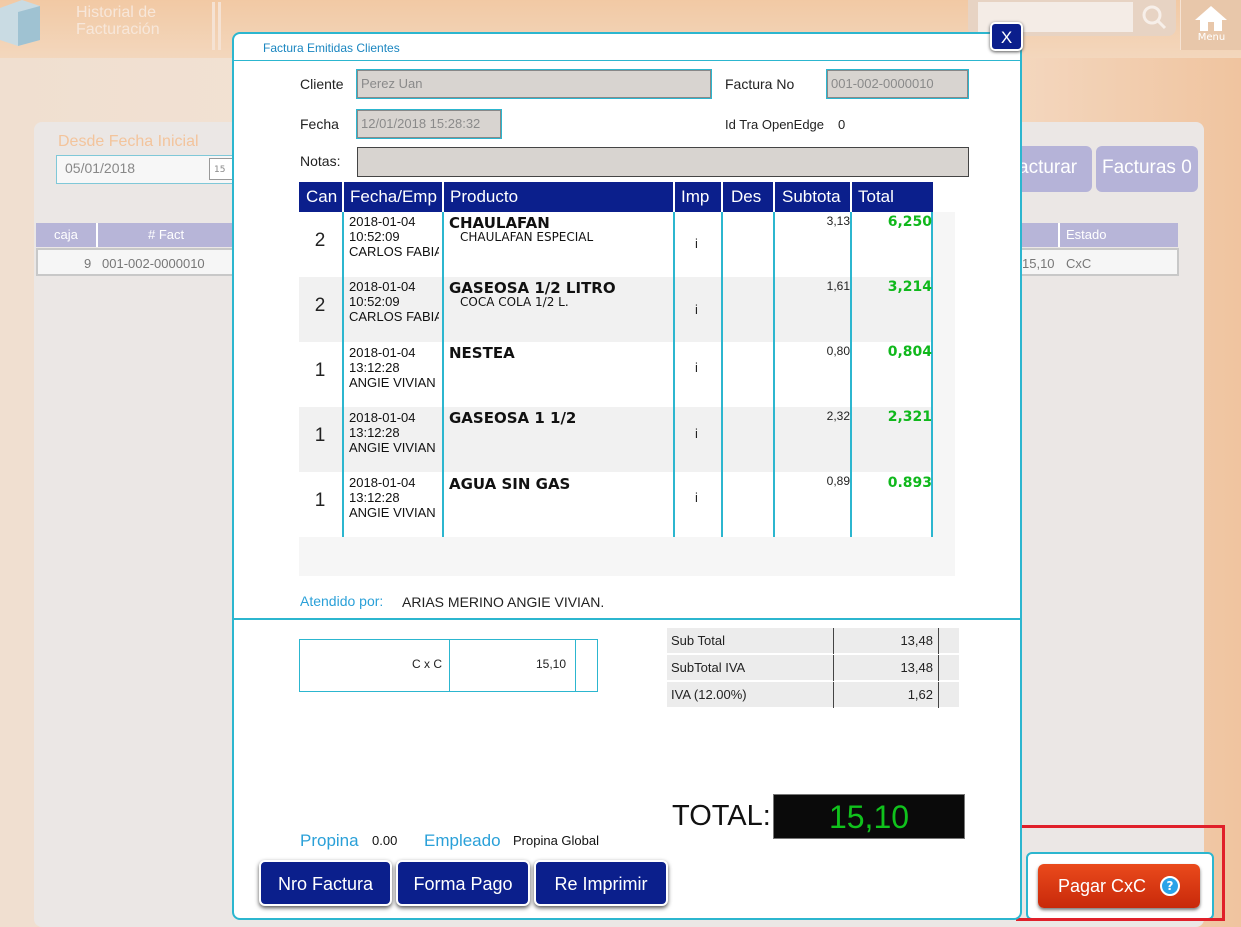 This screenshot has width=1241, height=927. I want to click on col-subtotal: Subtota, so click(811, 196).